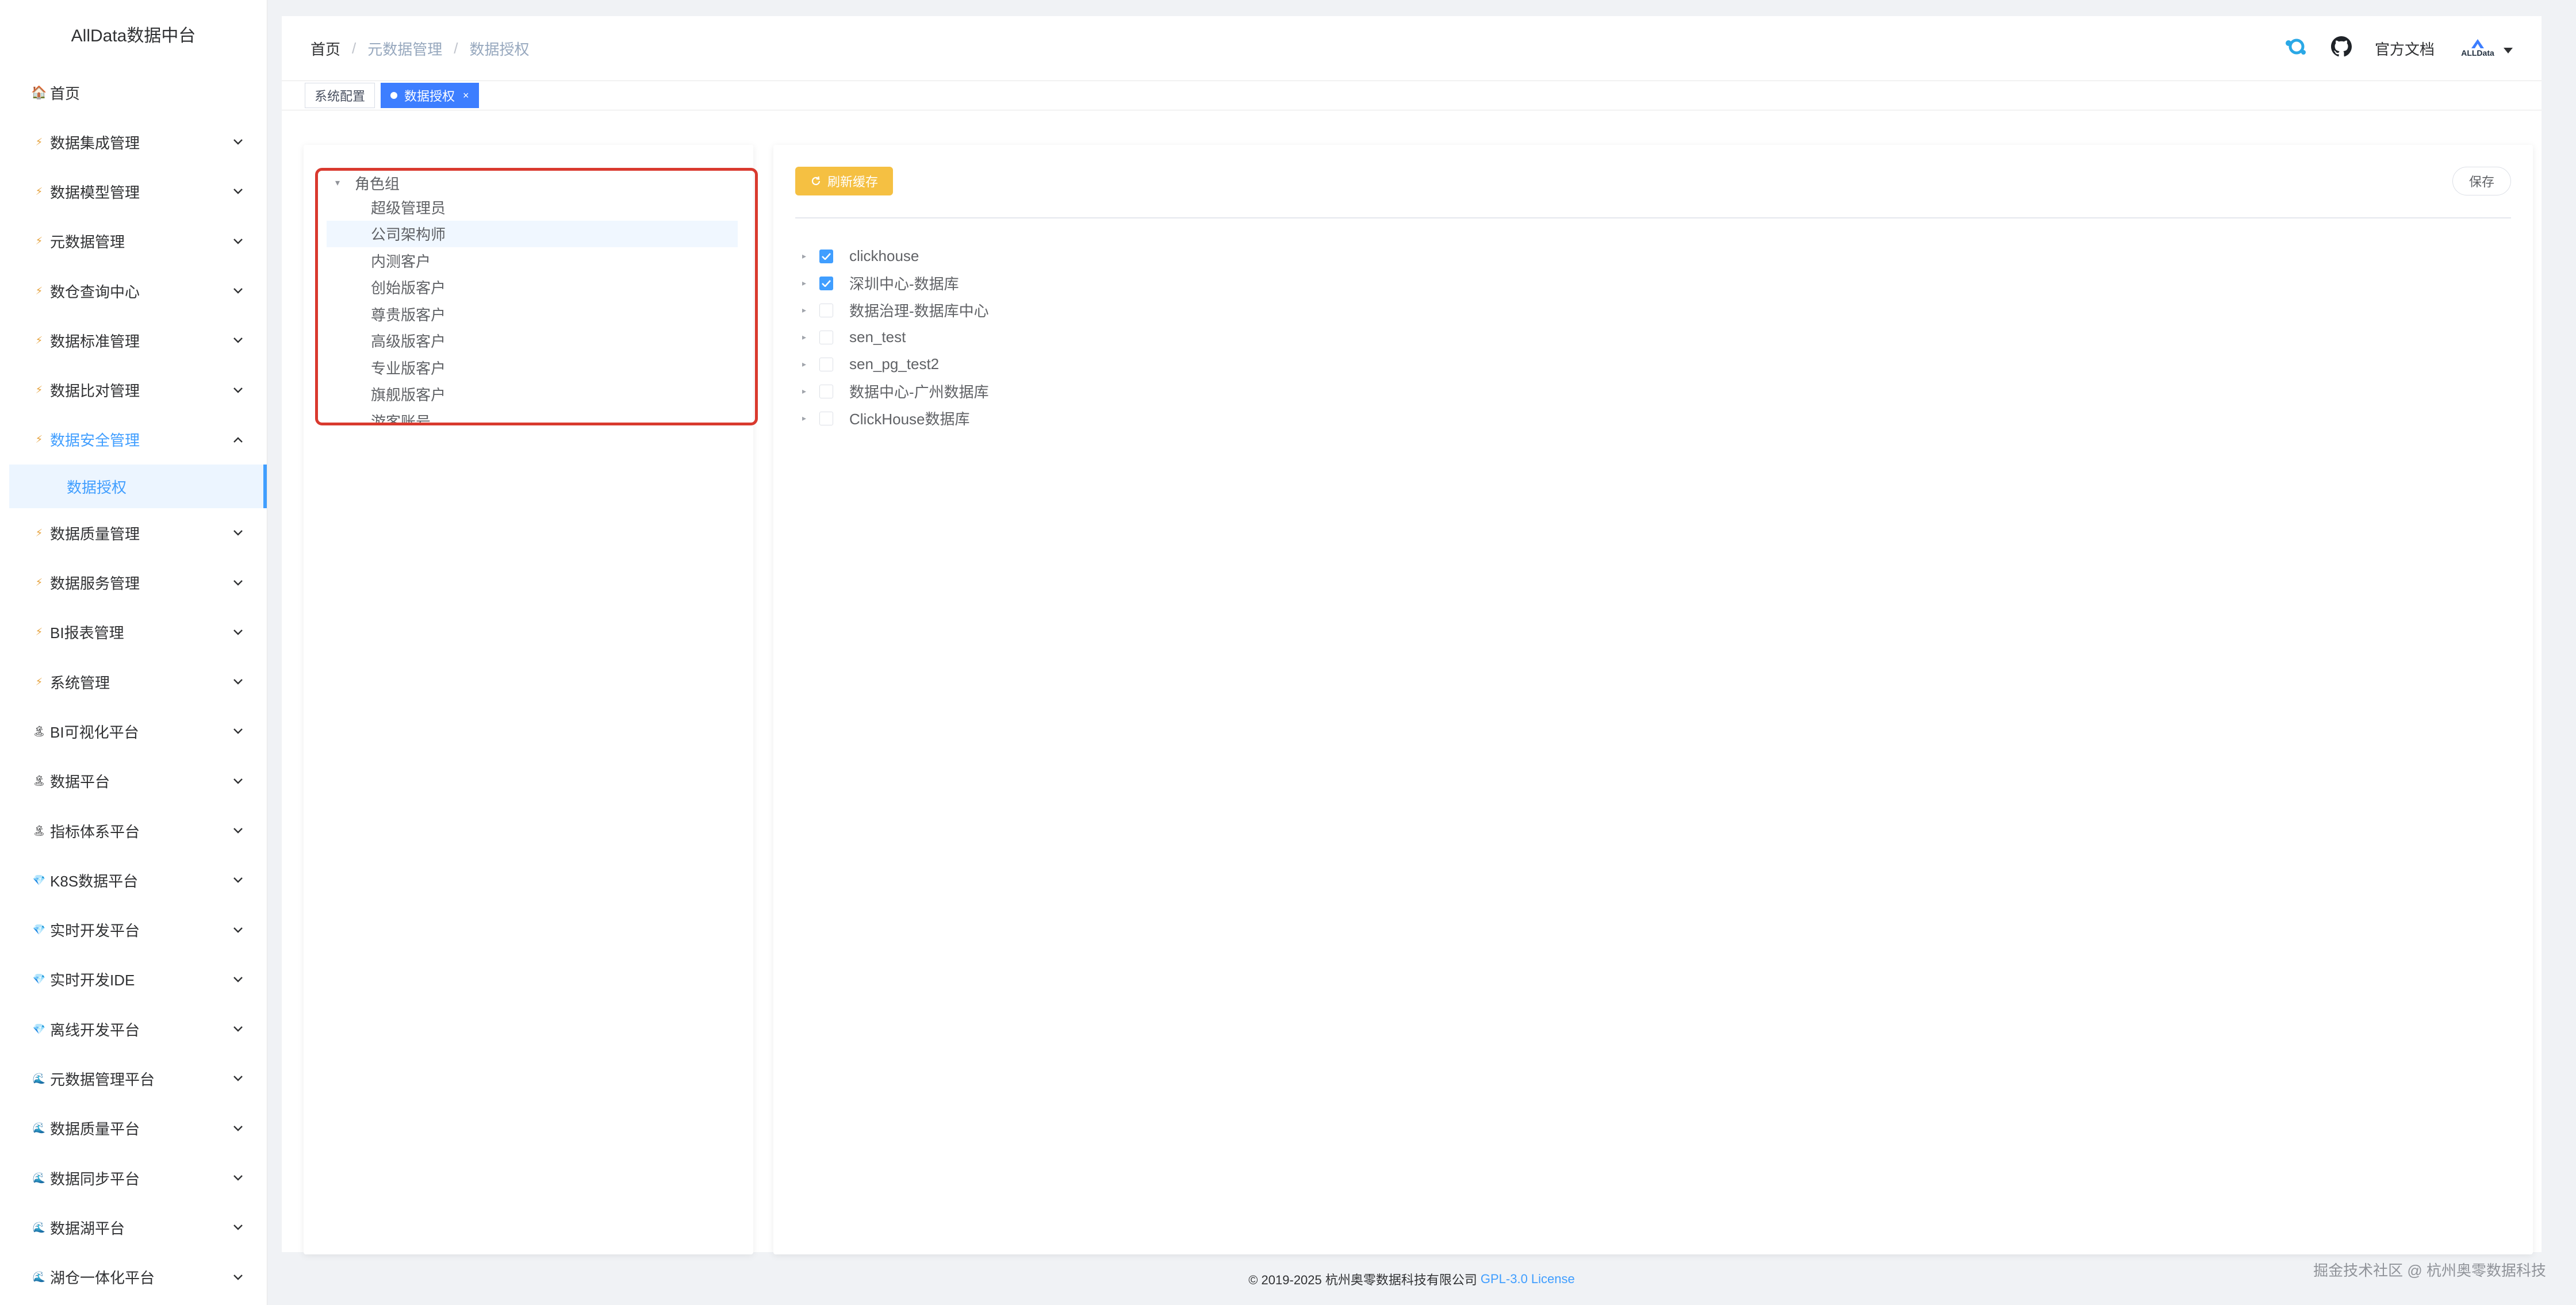 Image resolution: width=2576 pixels, height=1305 pixels. I want to click on sidebar-item-label: 数据质量平台, so click(95, 1129).